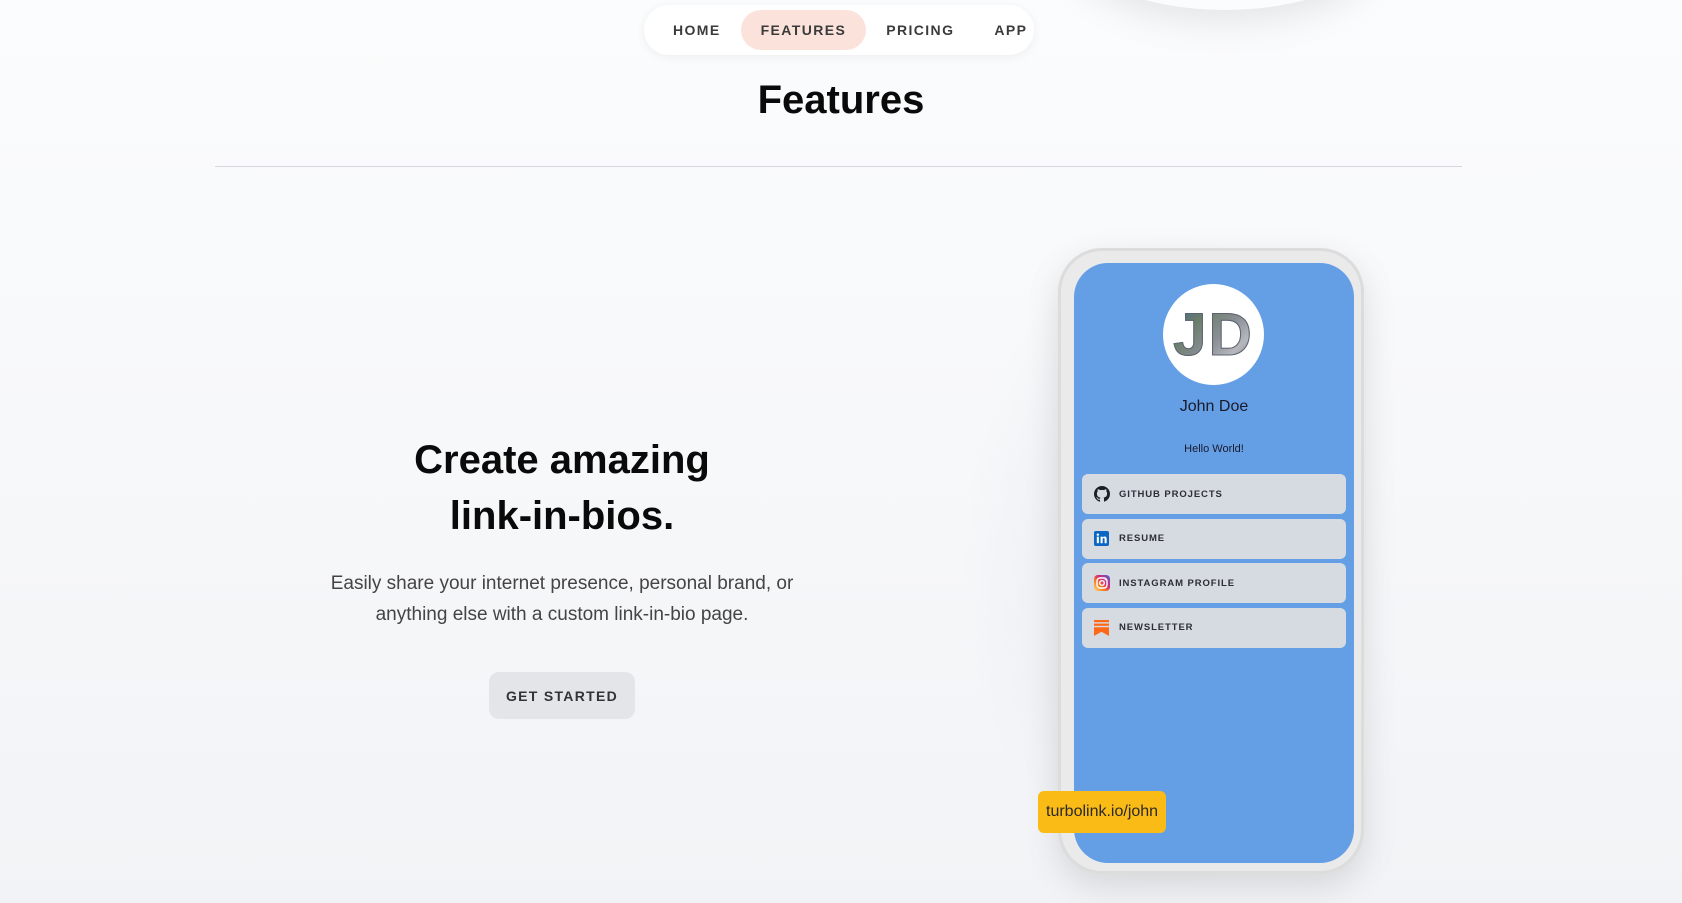 The width and height of the screenshot is (1682, 903). Describe the element at coordinates (1214, 406) in the screenshot. I see `profile-name: John Doe` at that location.